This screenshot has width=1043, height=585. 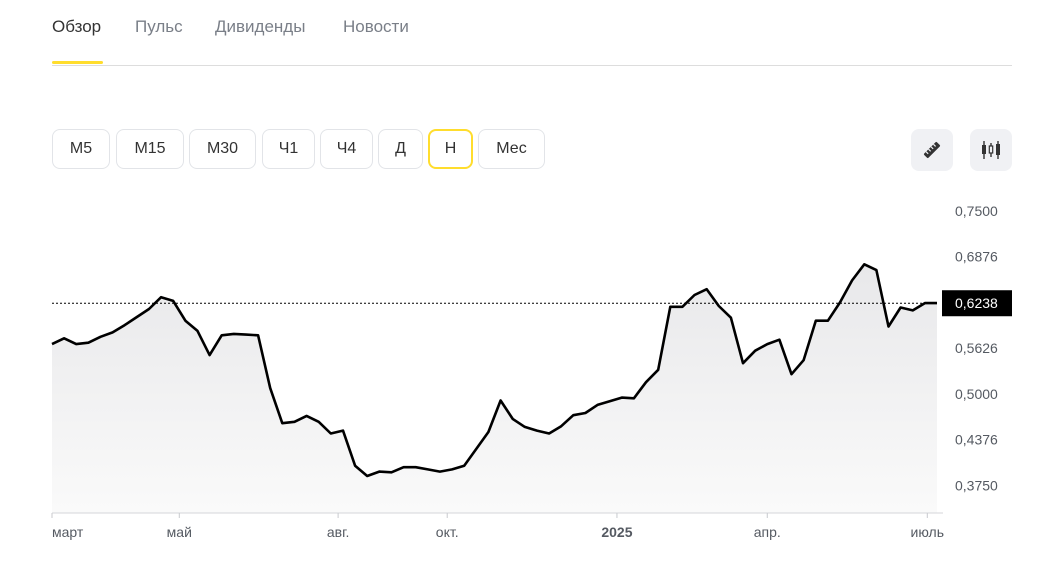 What do you see at coordinates (767, 532) in the screenshot?
I see `x-tick-label: апр.` at bounding box center [767, 532].